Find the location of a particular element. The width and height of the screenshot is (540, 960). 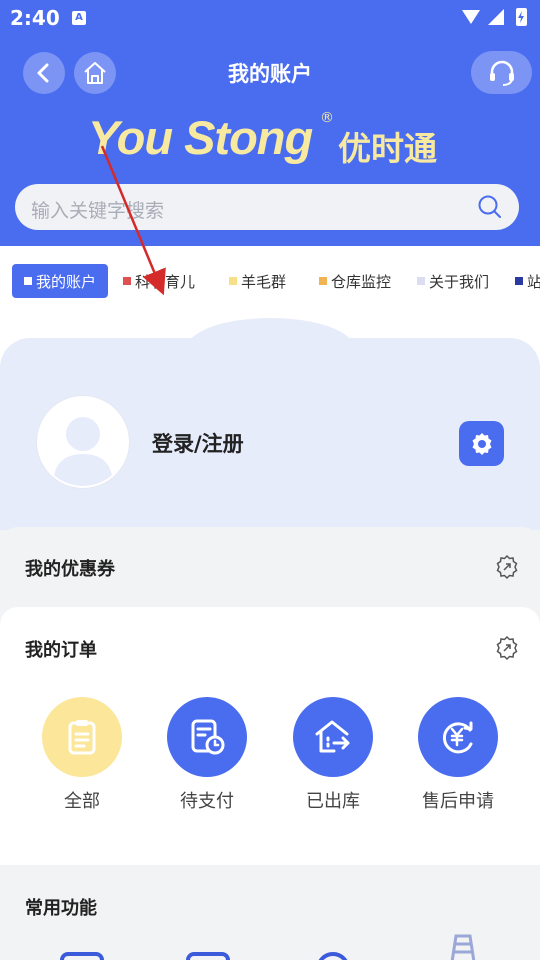

pending-payment-icon-svg is located at coordinates (208, 737).